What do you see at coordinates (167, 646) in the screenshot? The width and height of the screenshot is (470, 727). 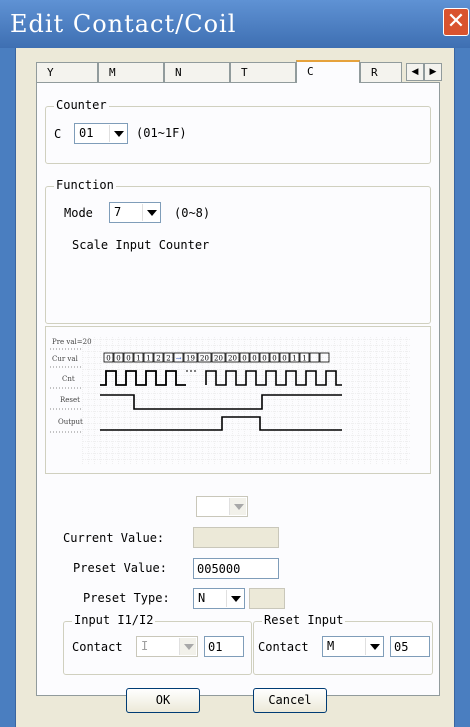 I see `input-contact-type-select: I` at bounding box center [167, 646].